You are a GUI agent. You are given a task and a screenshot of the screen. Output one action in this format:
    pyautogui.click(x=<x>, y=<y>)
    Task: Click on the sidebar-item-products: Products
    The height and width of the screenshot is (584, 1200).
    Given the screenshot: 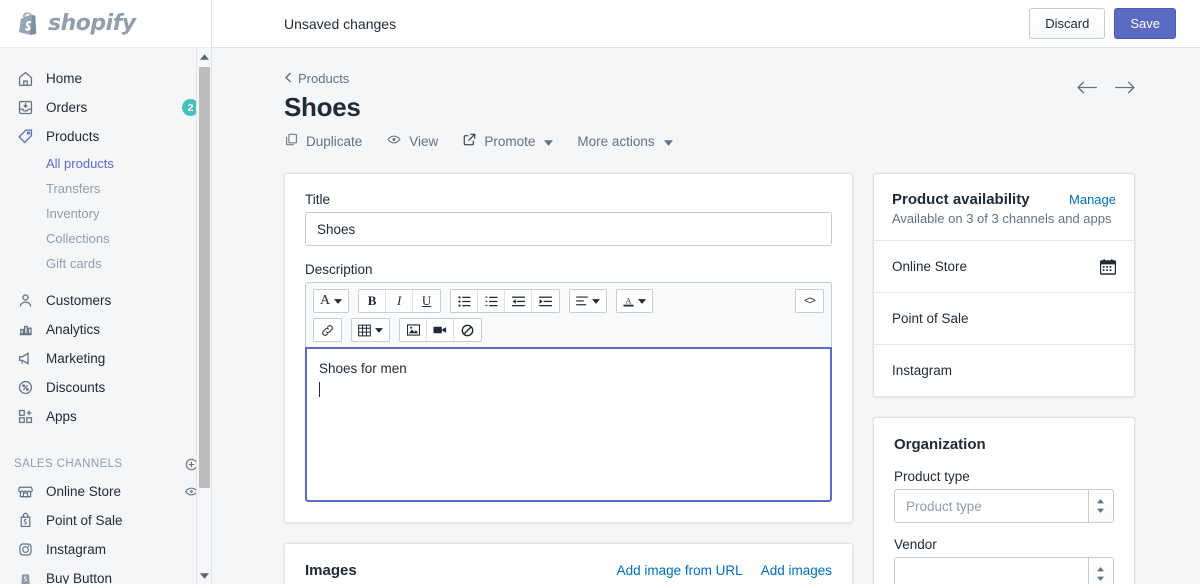 What is the action you would take?
    pyautogui.click(x=105, y=136)
    